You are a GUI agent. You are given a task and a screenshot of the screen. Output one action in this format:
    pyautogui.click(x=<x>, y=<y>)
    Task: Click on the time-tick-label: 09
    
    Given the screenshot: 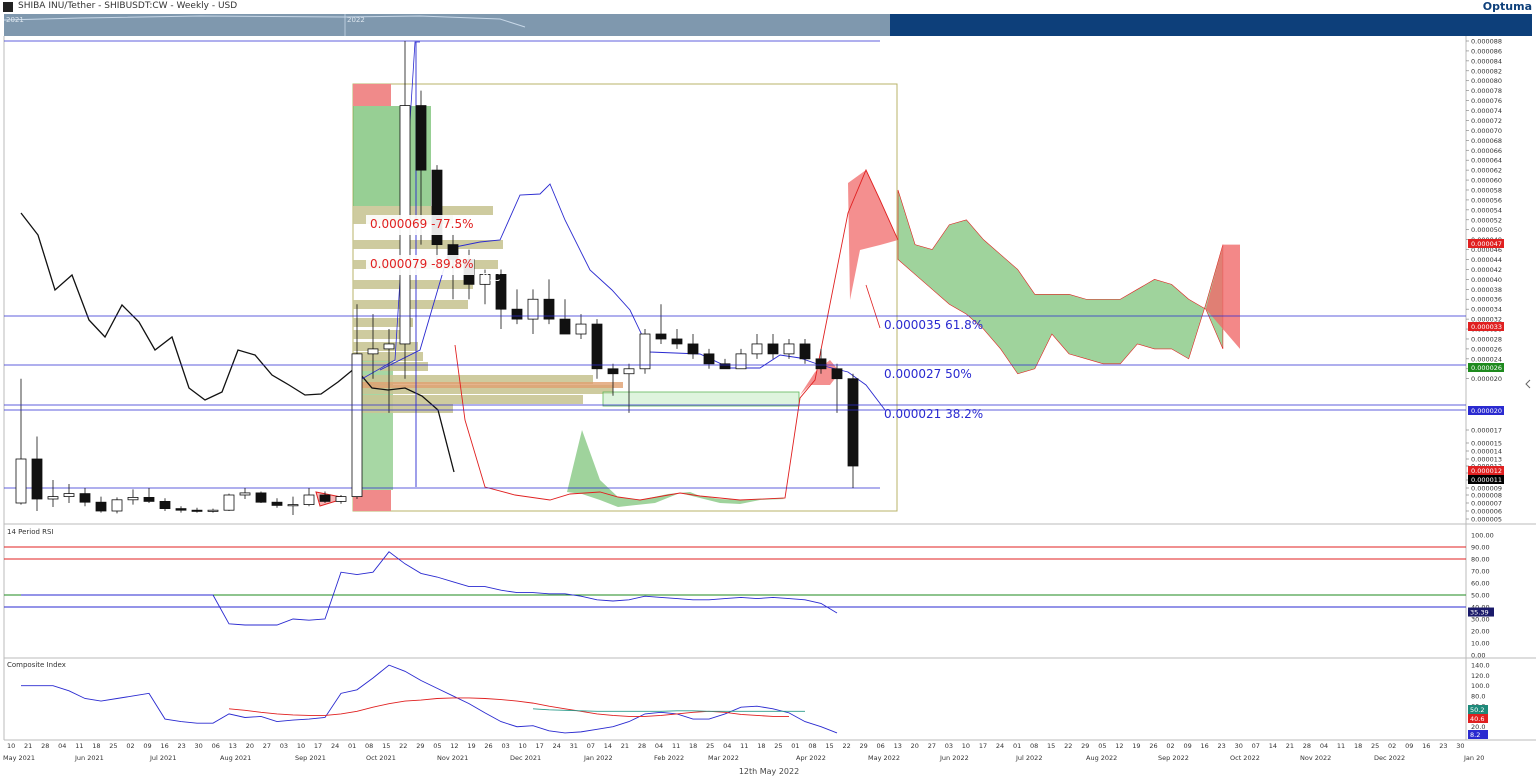 What is the action you would take?
    pyautogui.click(x=147, y=746)
    